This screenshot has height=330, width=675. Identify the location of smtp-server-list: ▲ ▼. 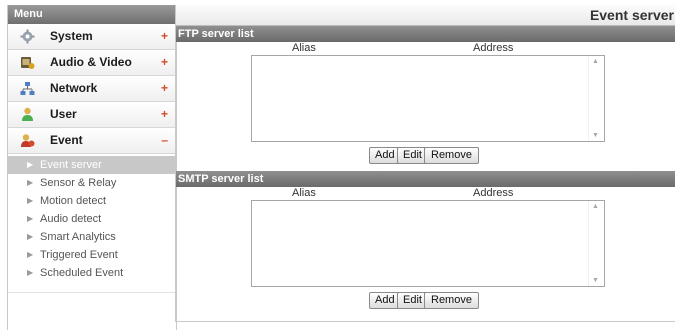
(428, 243).